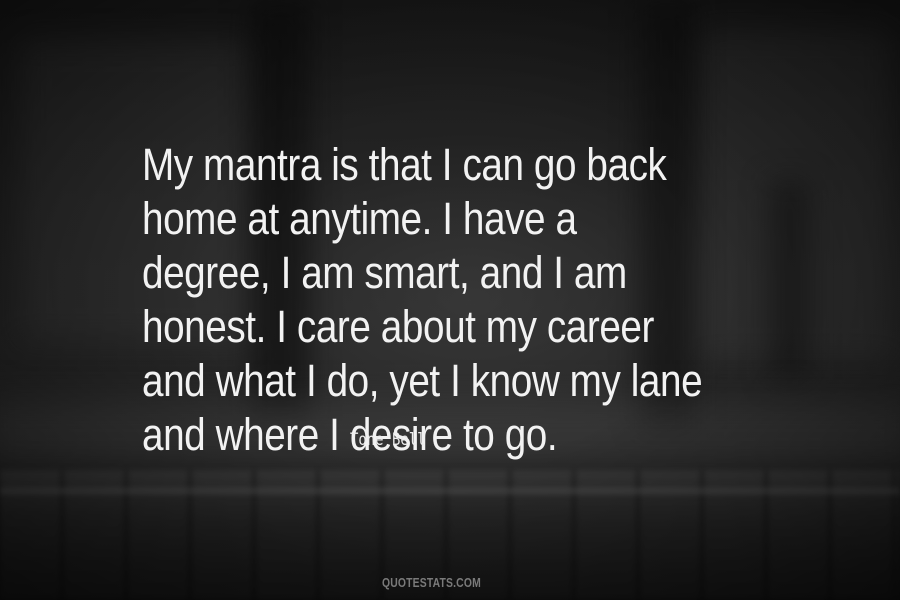 This screenshot has width=900, height=600. Describe the element at coordinates (359, 218) in the screenshot. I see `quote-line: home at anytime. I have a` at that location.